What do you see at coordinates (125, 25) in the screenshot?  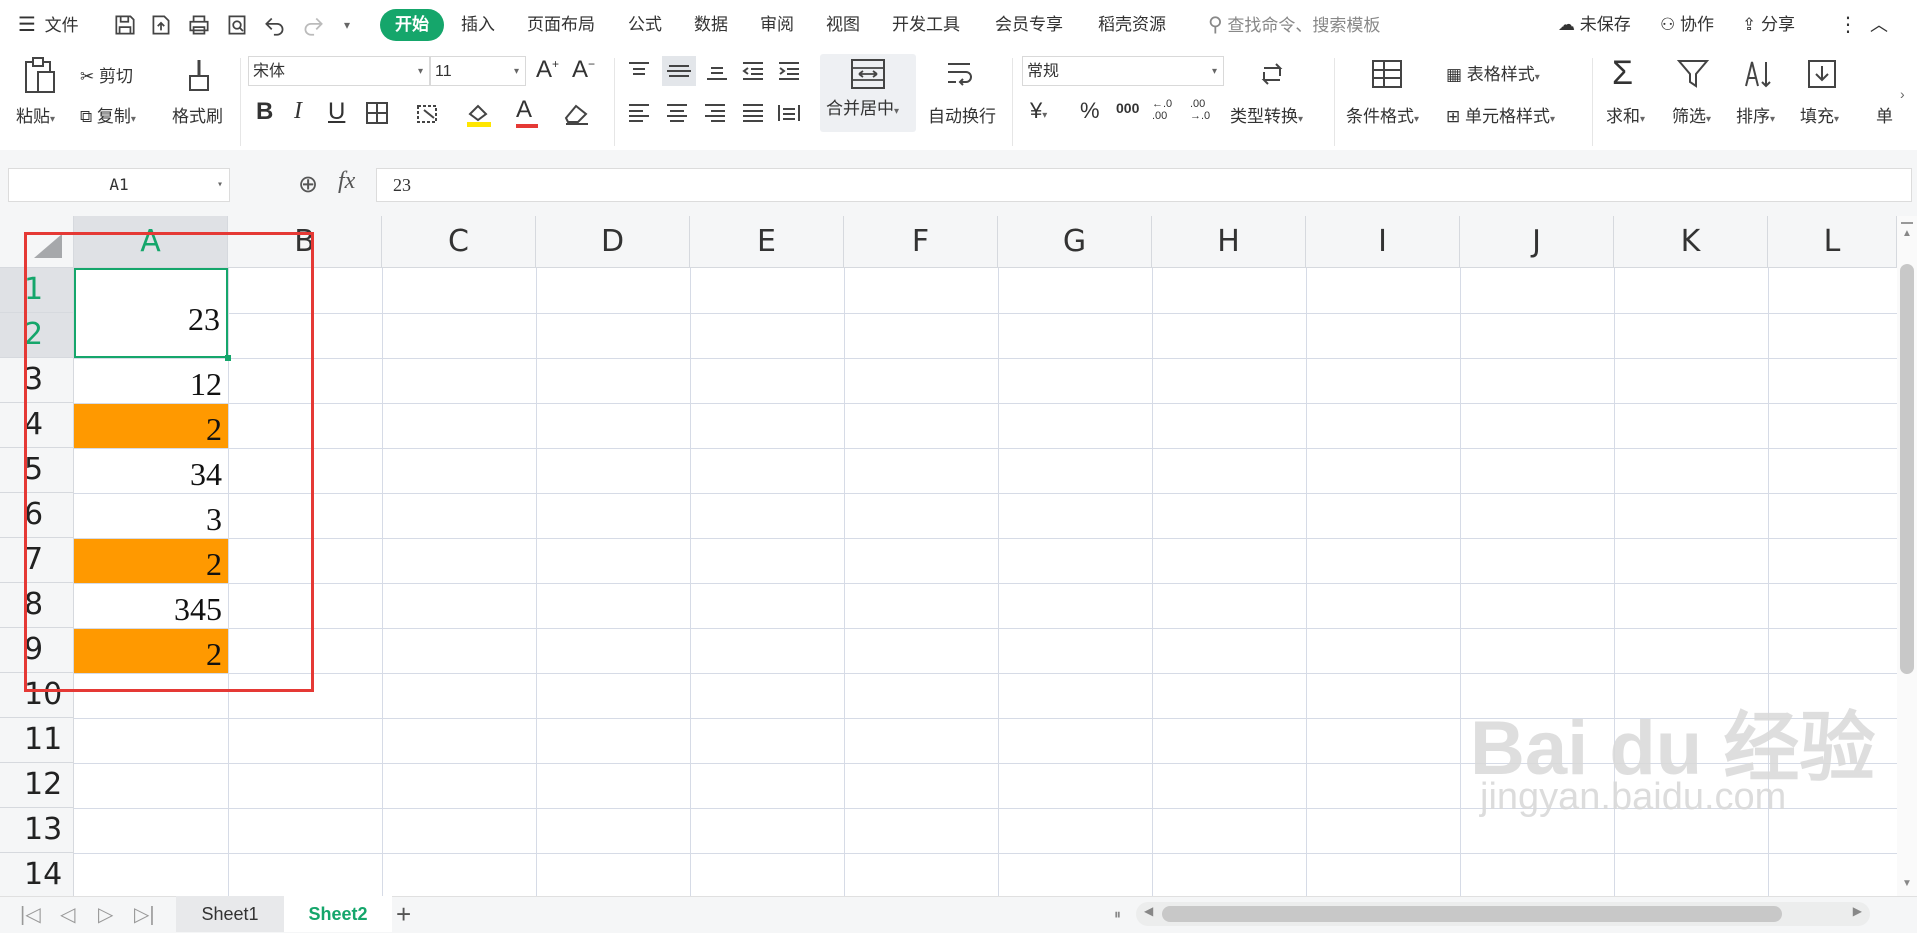 I see `save-icon` at bounding box center [125, 25].